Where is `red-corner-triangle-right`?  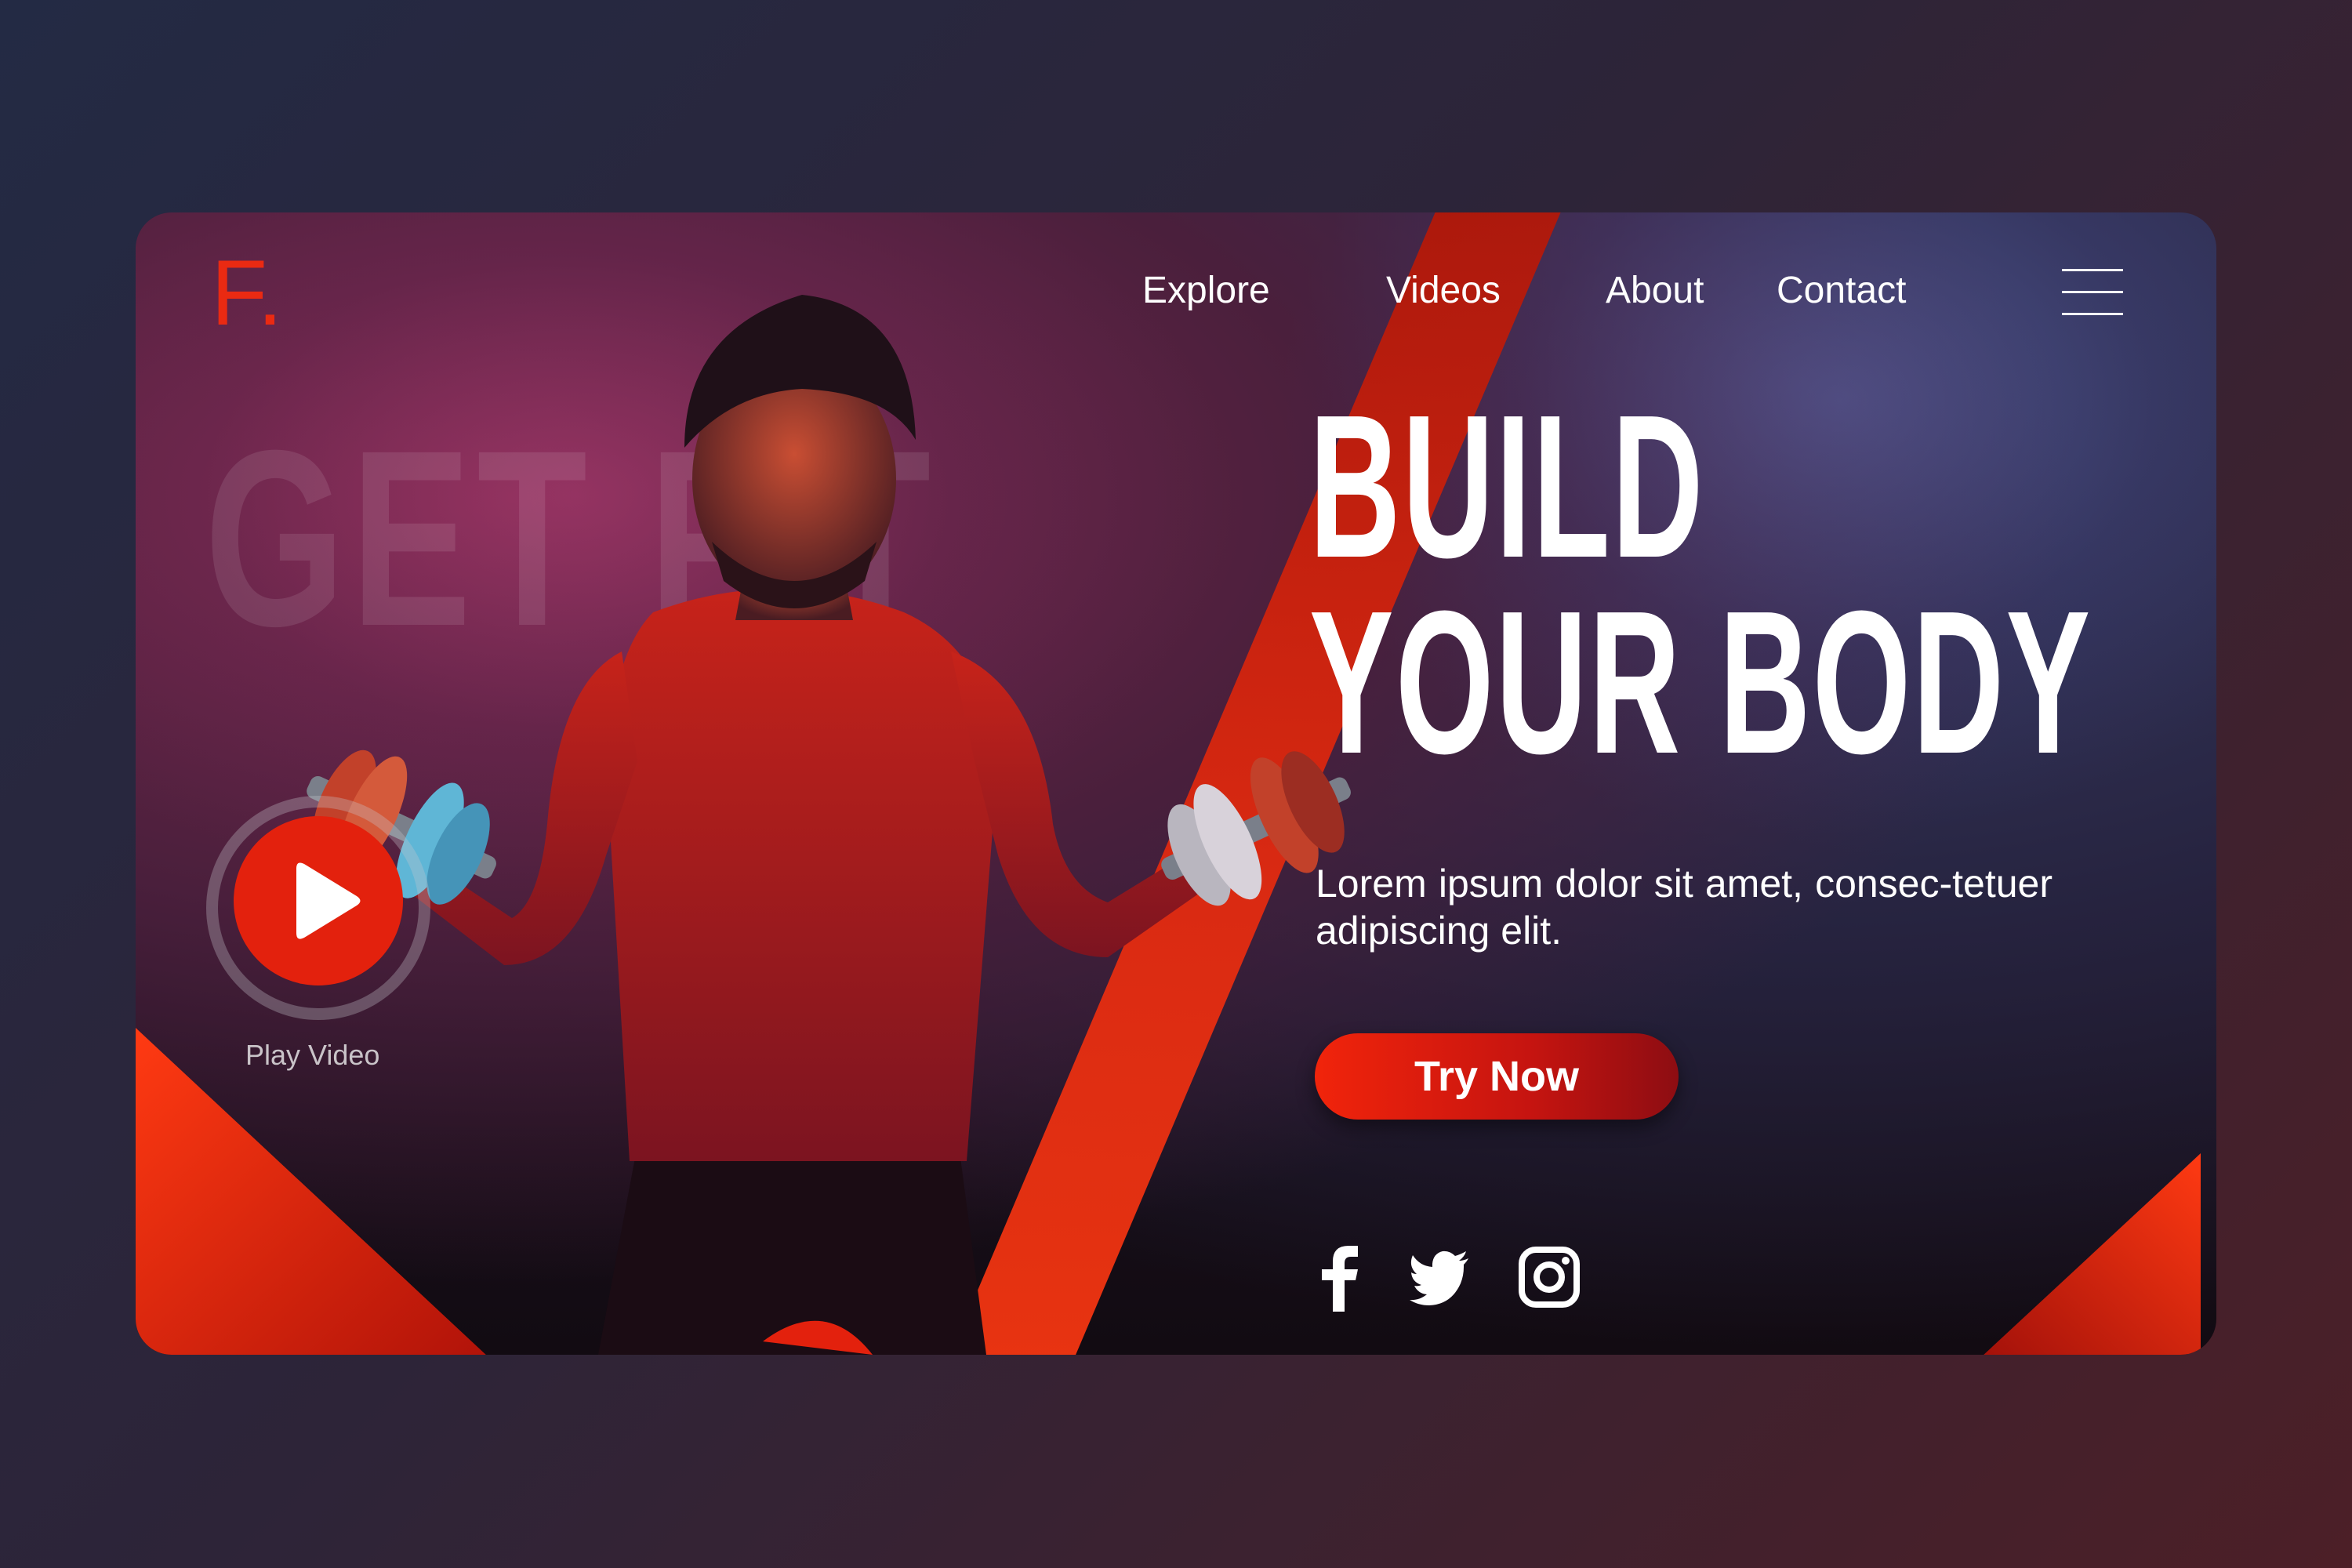 red-corner-triangle-right is located at coordinates (2092, 1254).